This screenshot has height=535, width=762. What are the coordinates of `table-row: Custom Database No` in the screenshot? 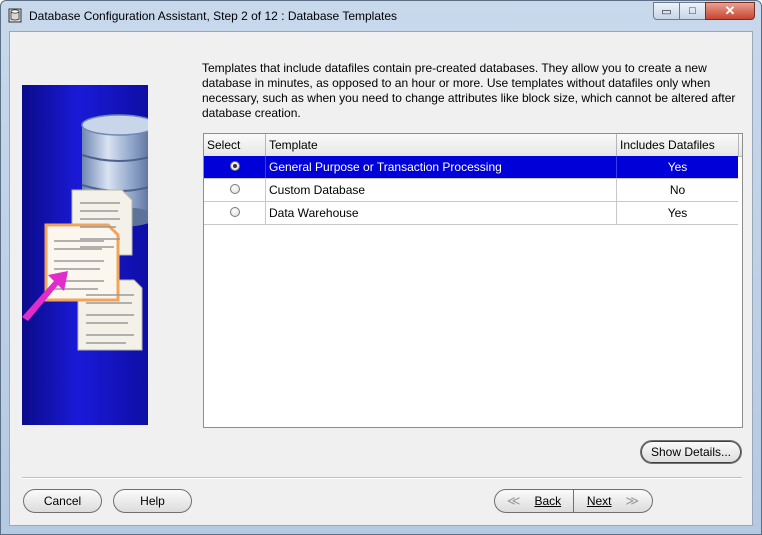 It's located at (471, 190).